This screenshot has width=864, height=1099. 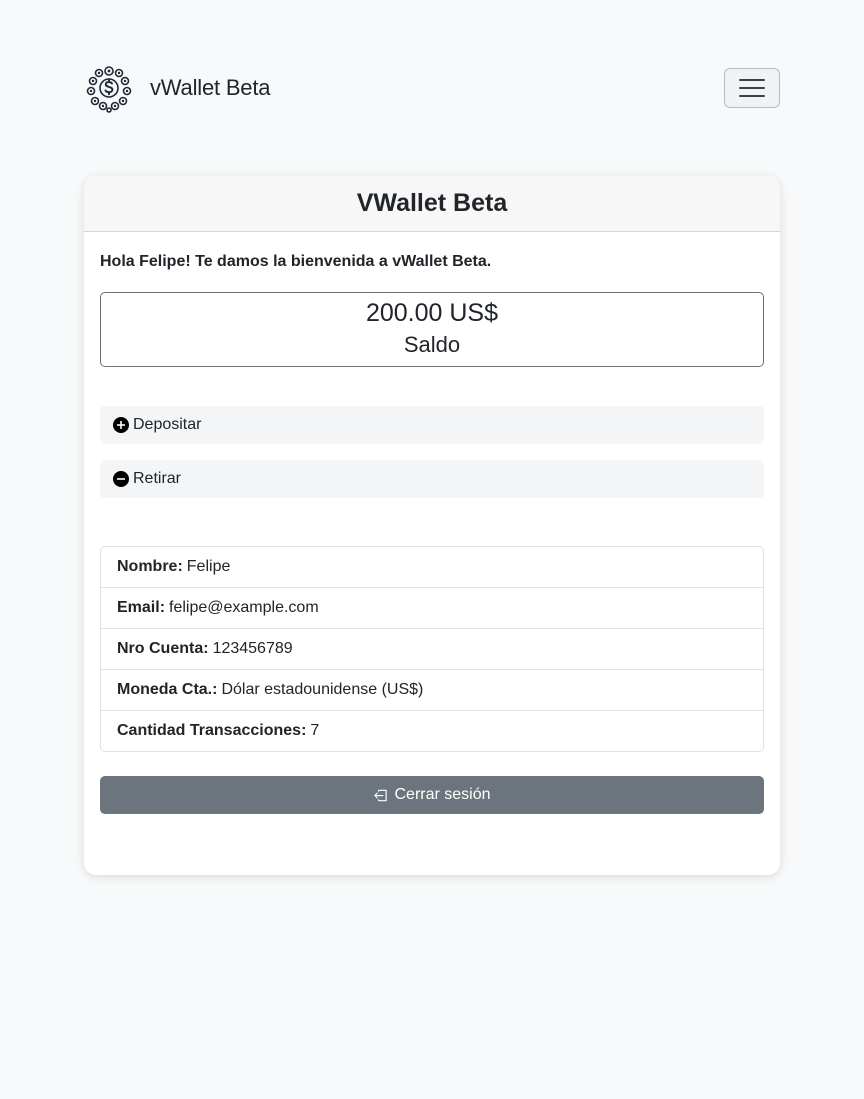 What do you see at coordinates (244, 607) in the screenshot?
I see `info-value: felipe@example.com` at bounding box center [244, 607].